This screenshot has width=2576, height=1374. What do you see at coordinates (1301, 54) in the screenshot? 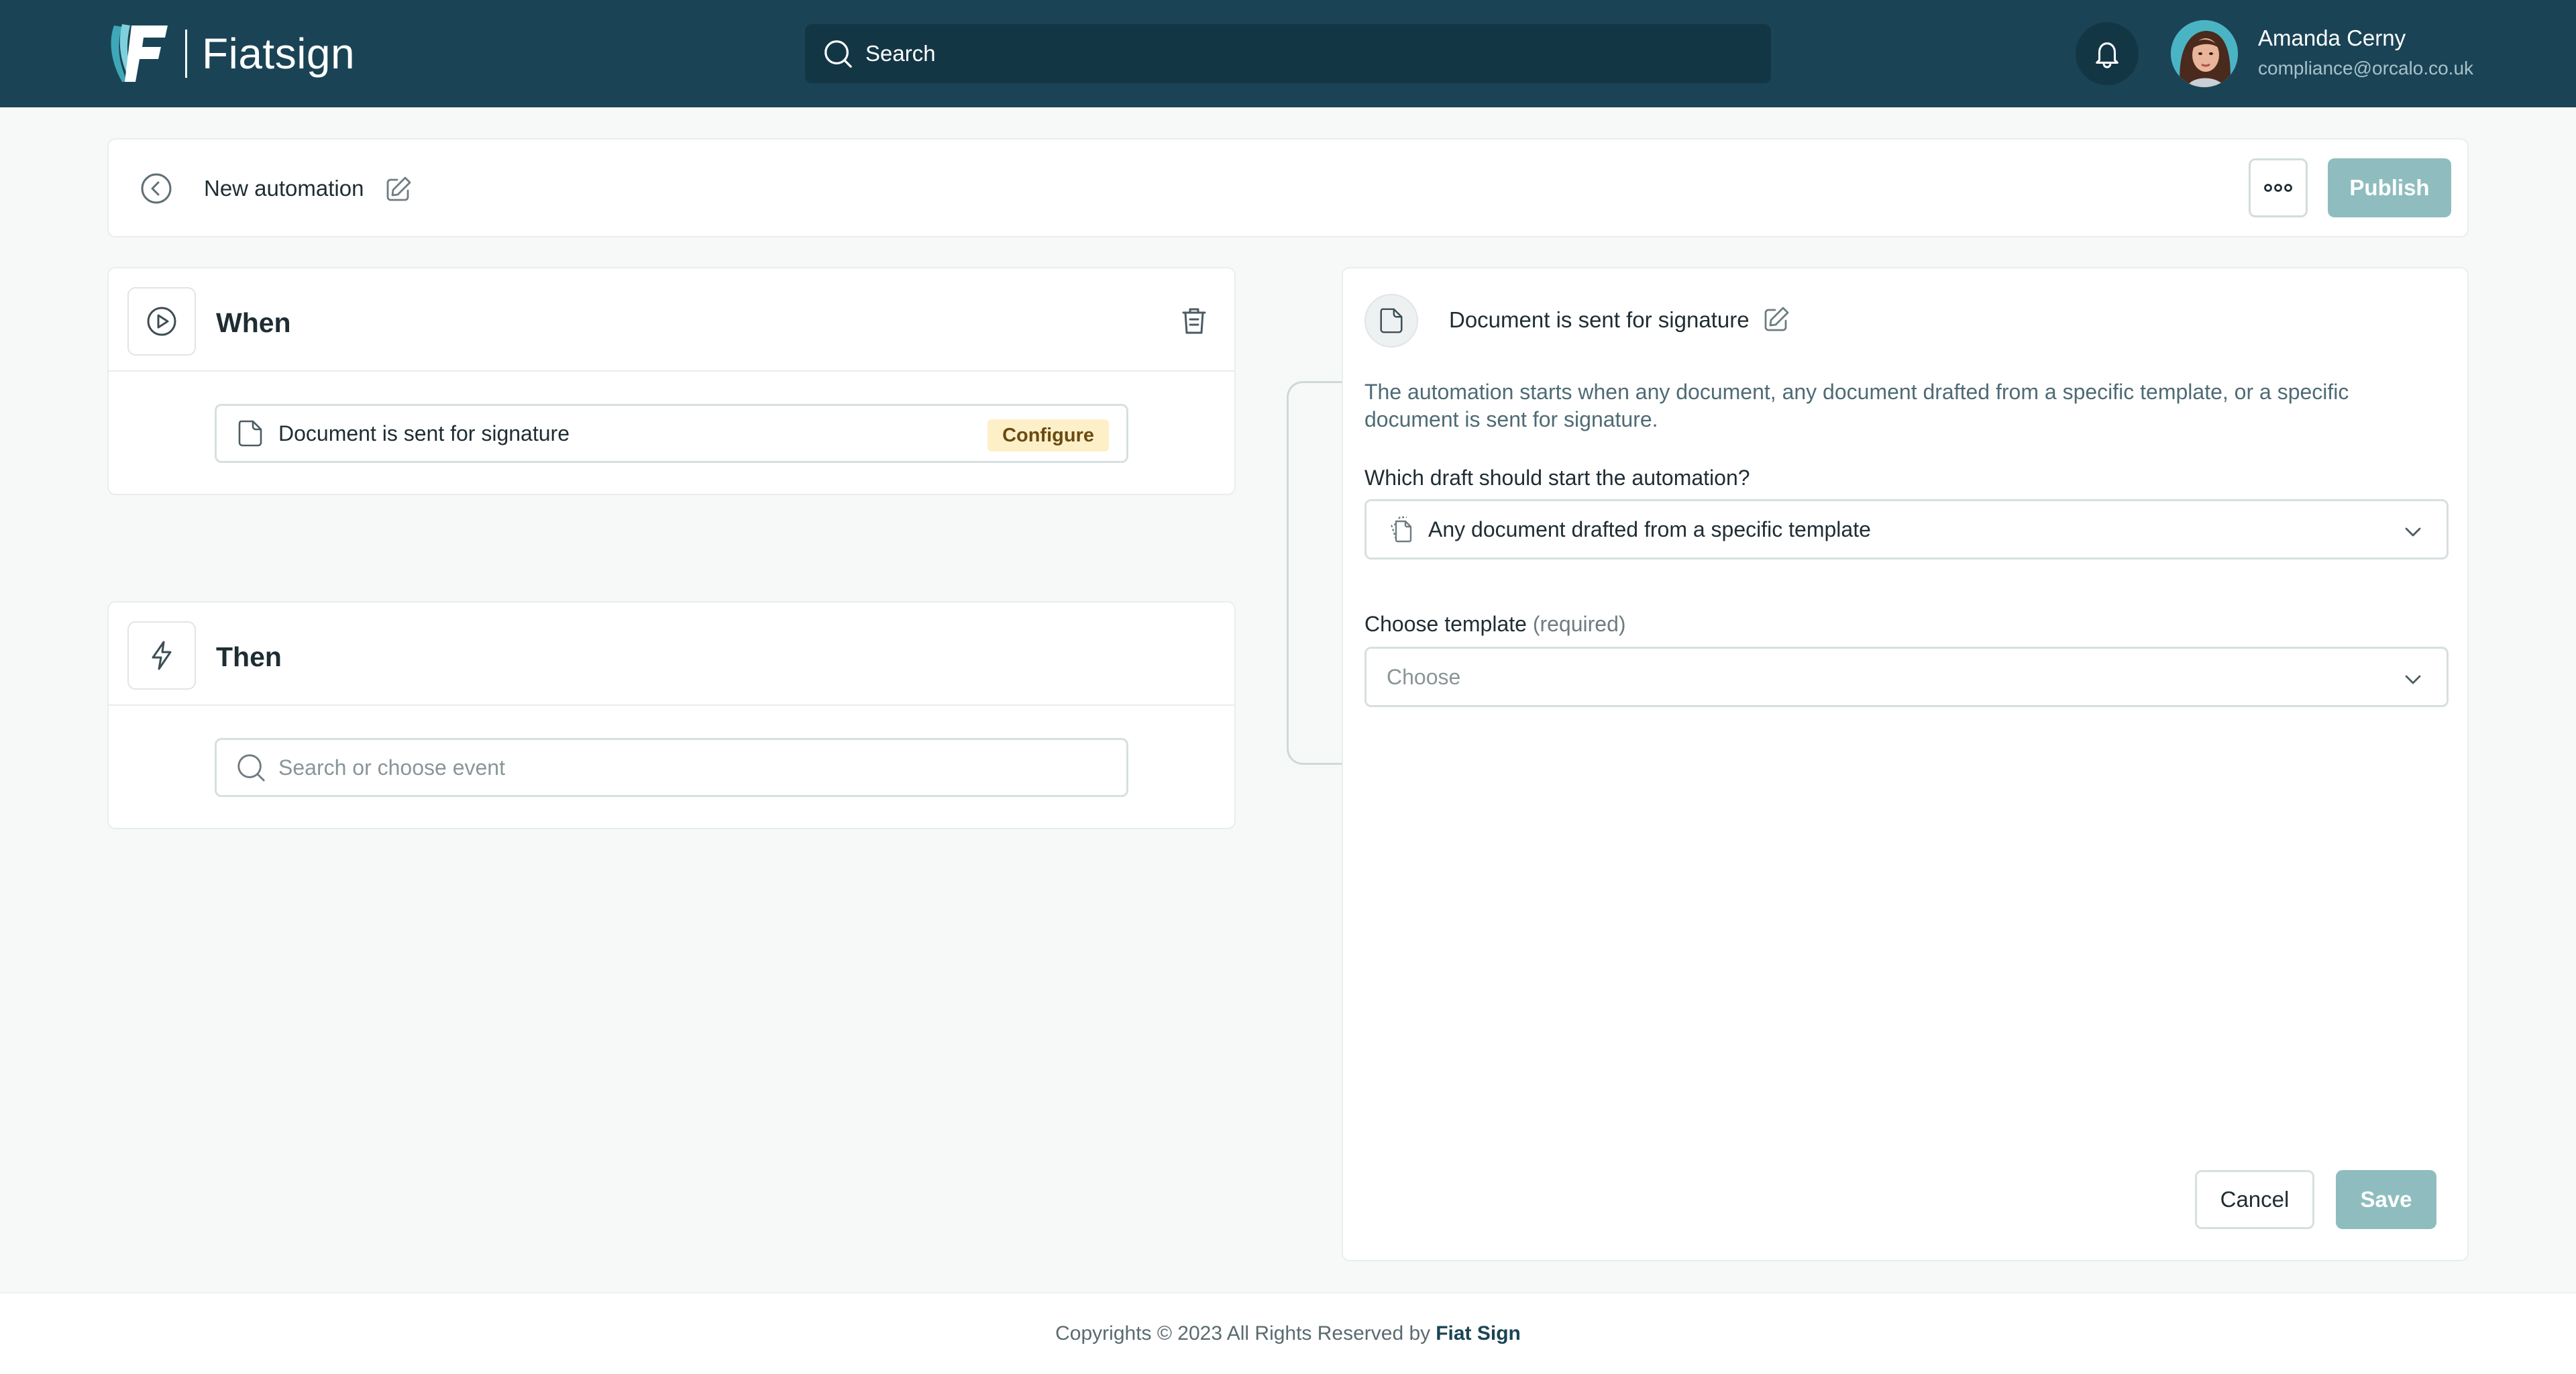
I see `search-input` at bounding box center [1301, 54].